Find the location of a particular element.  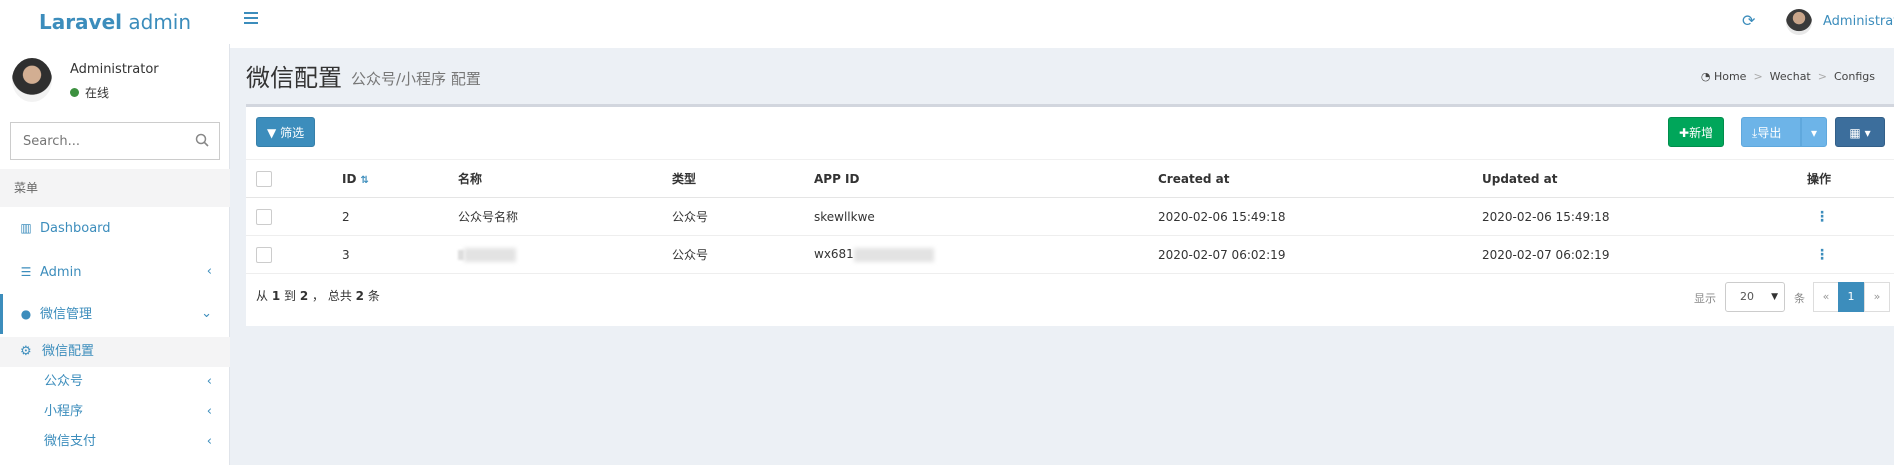

column-header-app-id: APP ID is located at coordinates (986, 178).